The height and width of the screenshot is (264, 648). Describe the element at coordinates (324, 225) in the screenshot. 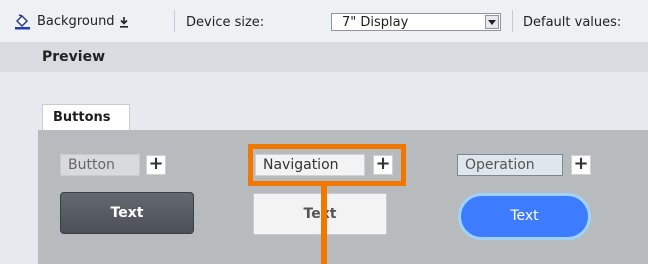

I see `highlight-pointer` at that location.